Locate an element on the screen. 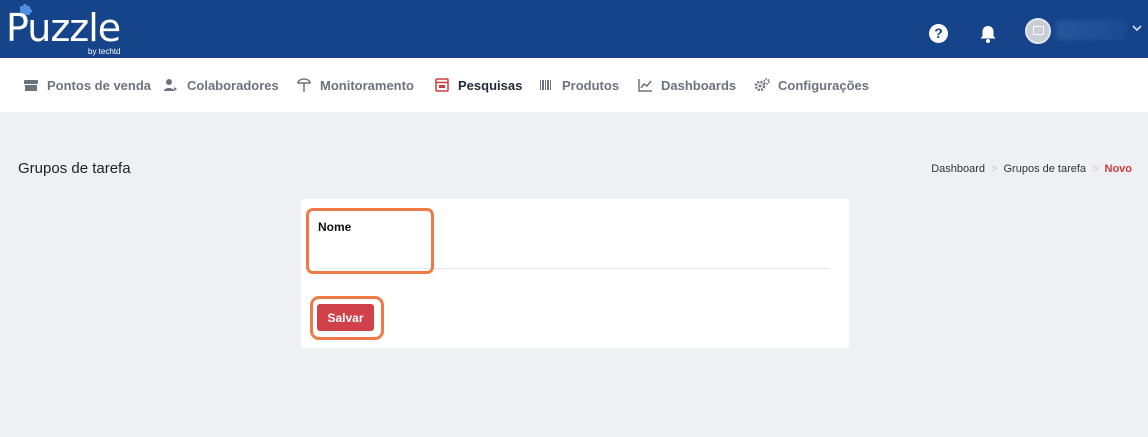  avatar is located at coordinates (1038, 31).